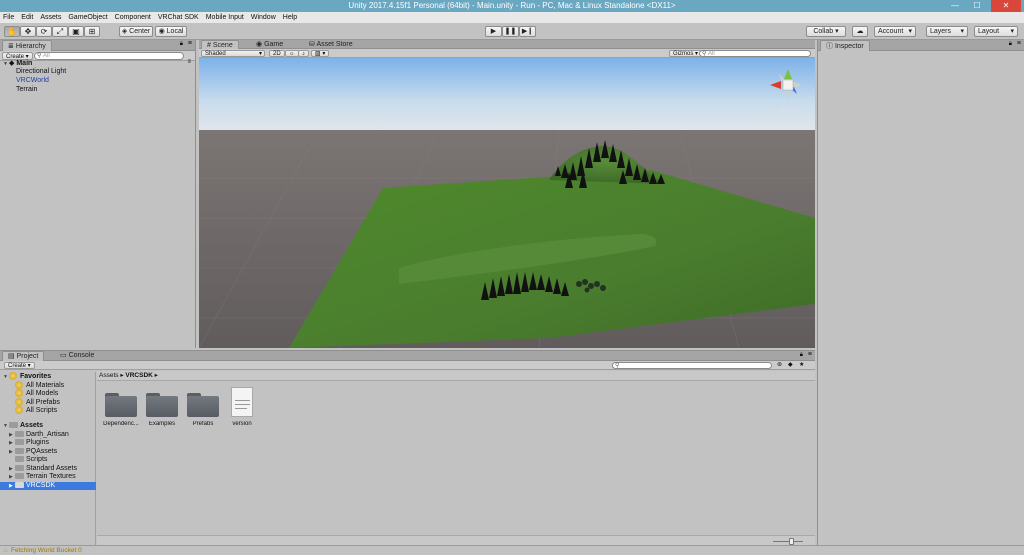 The height and width of the screenshot is (555, 1024). What do you see at coordinates (755, 53) in the screenshot?
I see `scene-search-input: All` at bounding box center [755, 53].